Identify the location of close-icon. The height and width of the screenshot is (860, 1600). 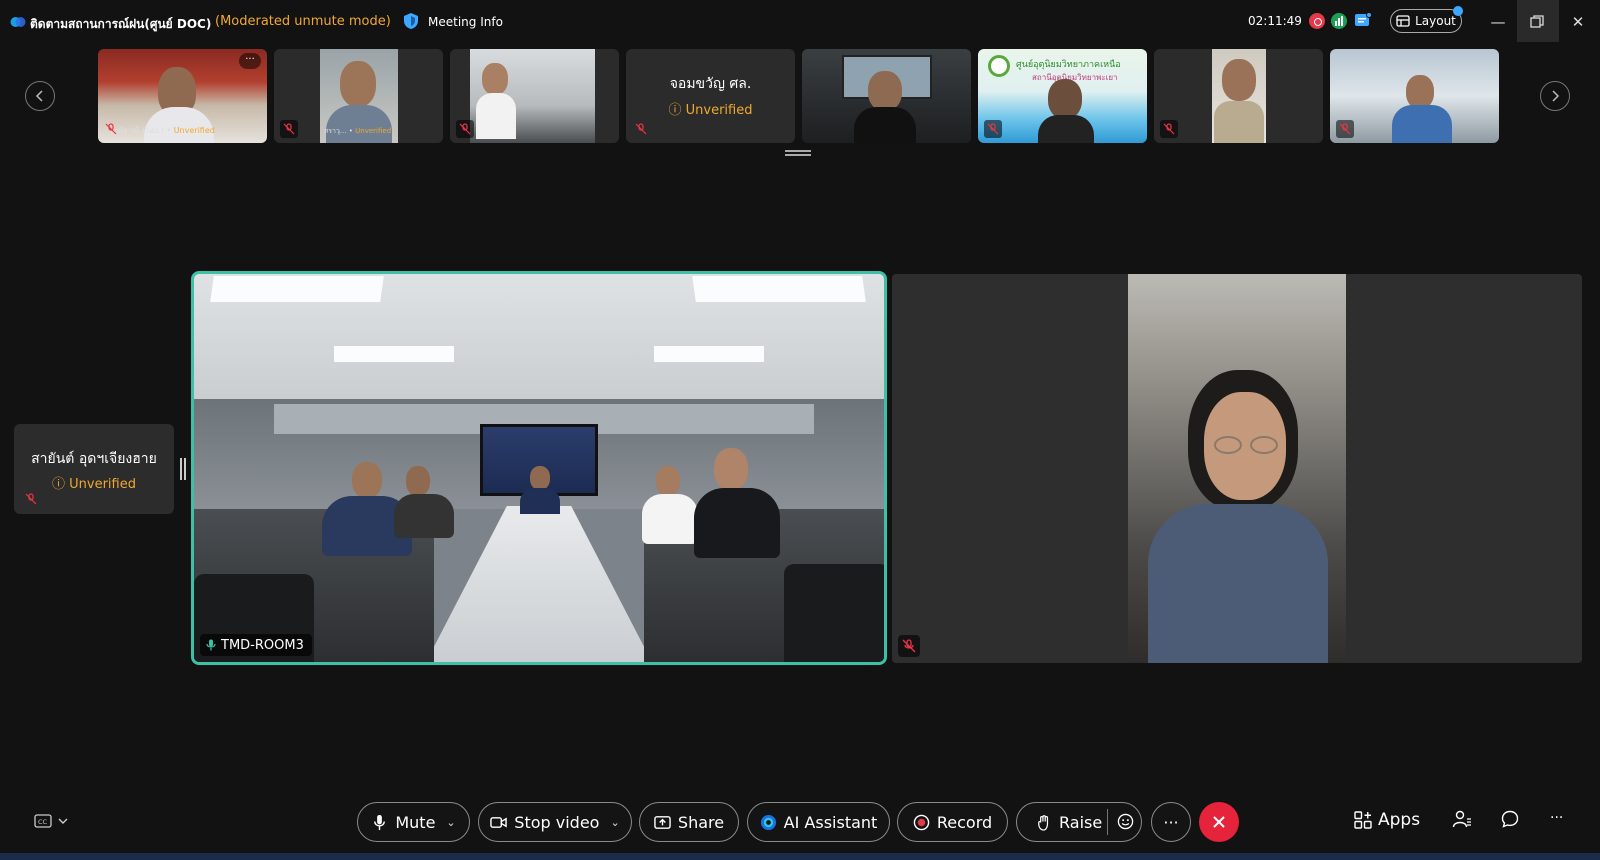
(1219, 822).